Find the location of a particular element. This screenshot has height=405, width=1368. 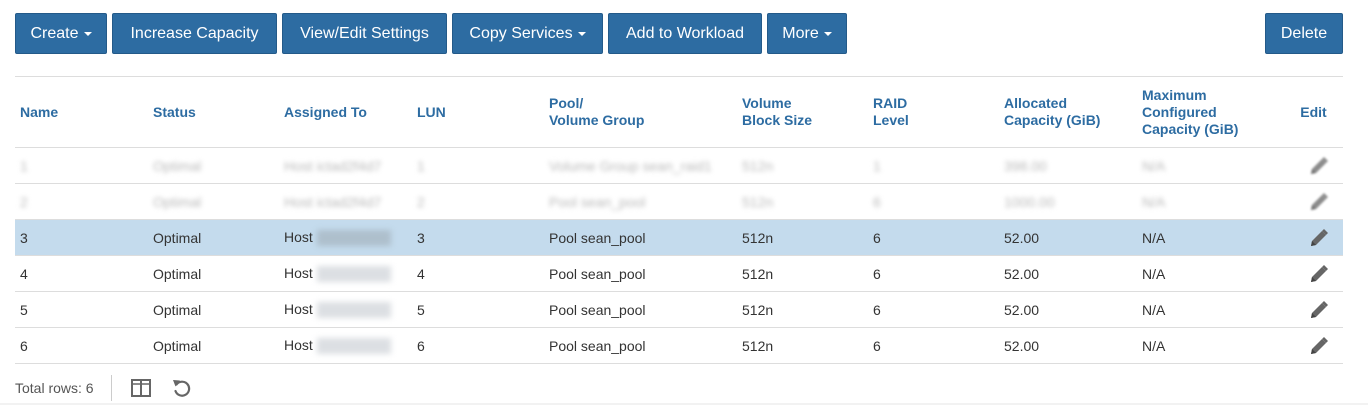

create-button: Create is located at coordinates (61, 33).